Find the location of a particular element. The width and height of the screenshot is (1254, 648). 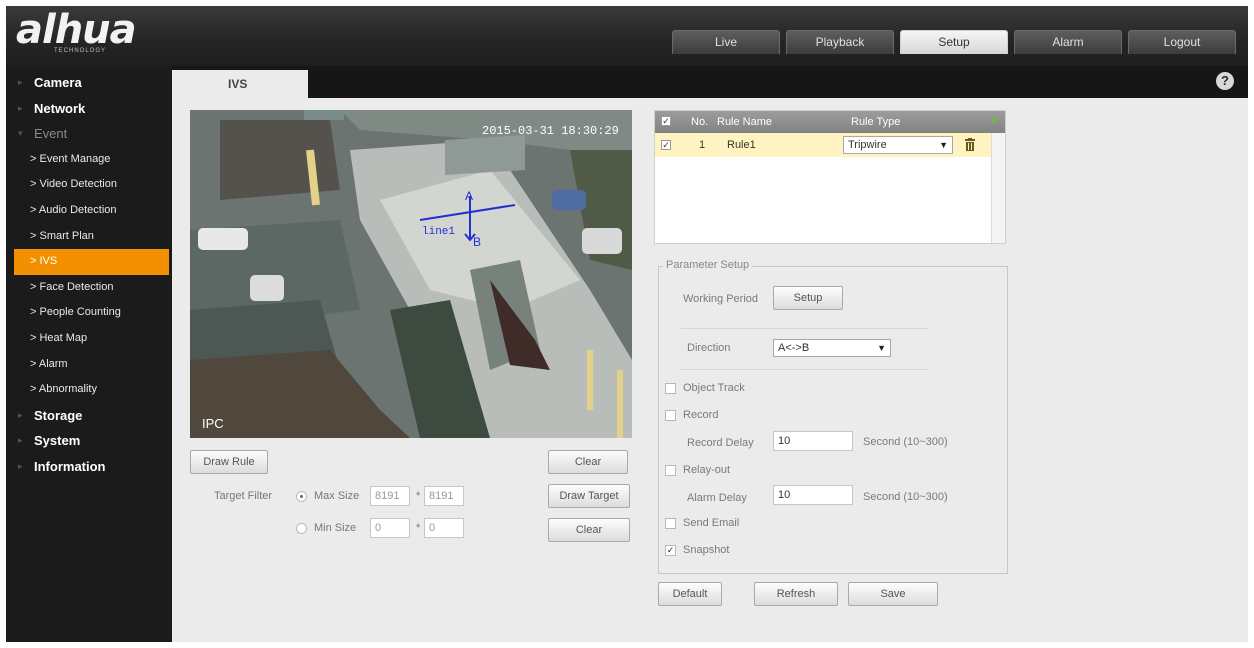

nav-tab-playback: Playback is located at coordinates (840, 42).